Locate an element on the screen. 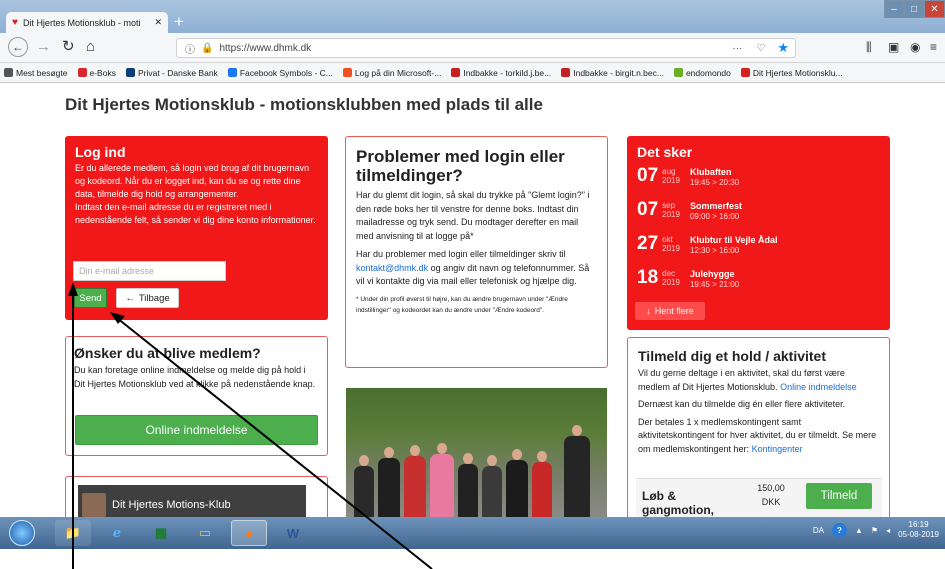  close-tab-icon: ✕ is located at coordinates (158, 22).